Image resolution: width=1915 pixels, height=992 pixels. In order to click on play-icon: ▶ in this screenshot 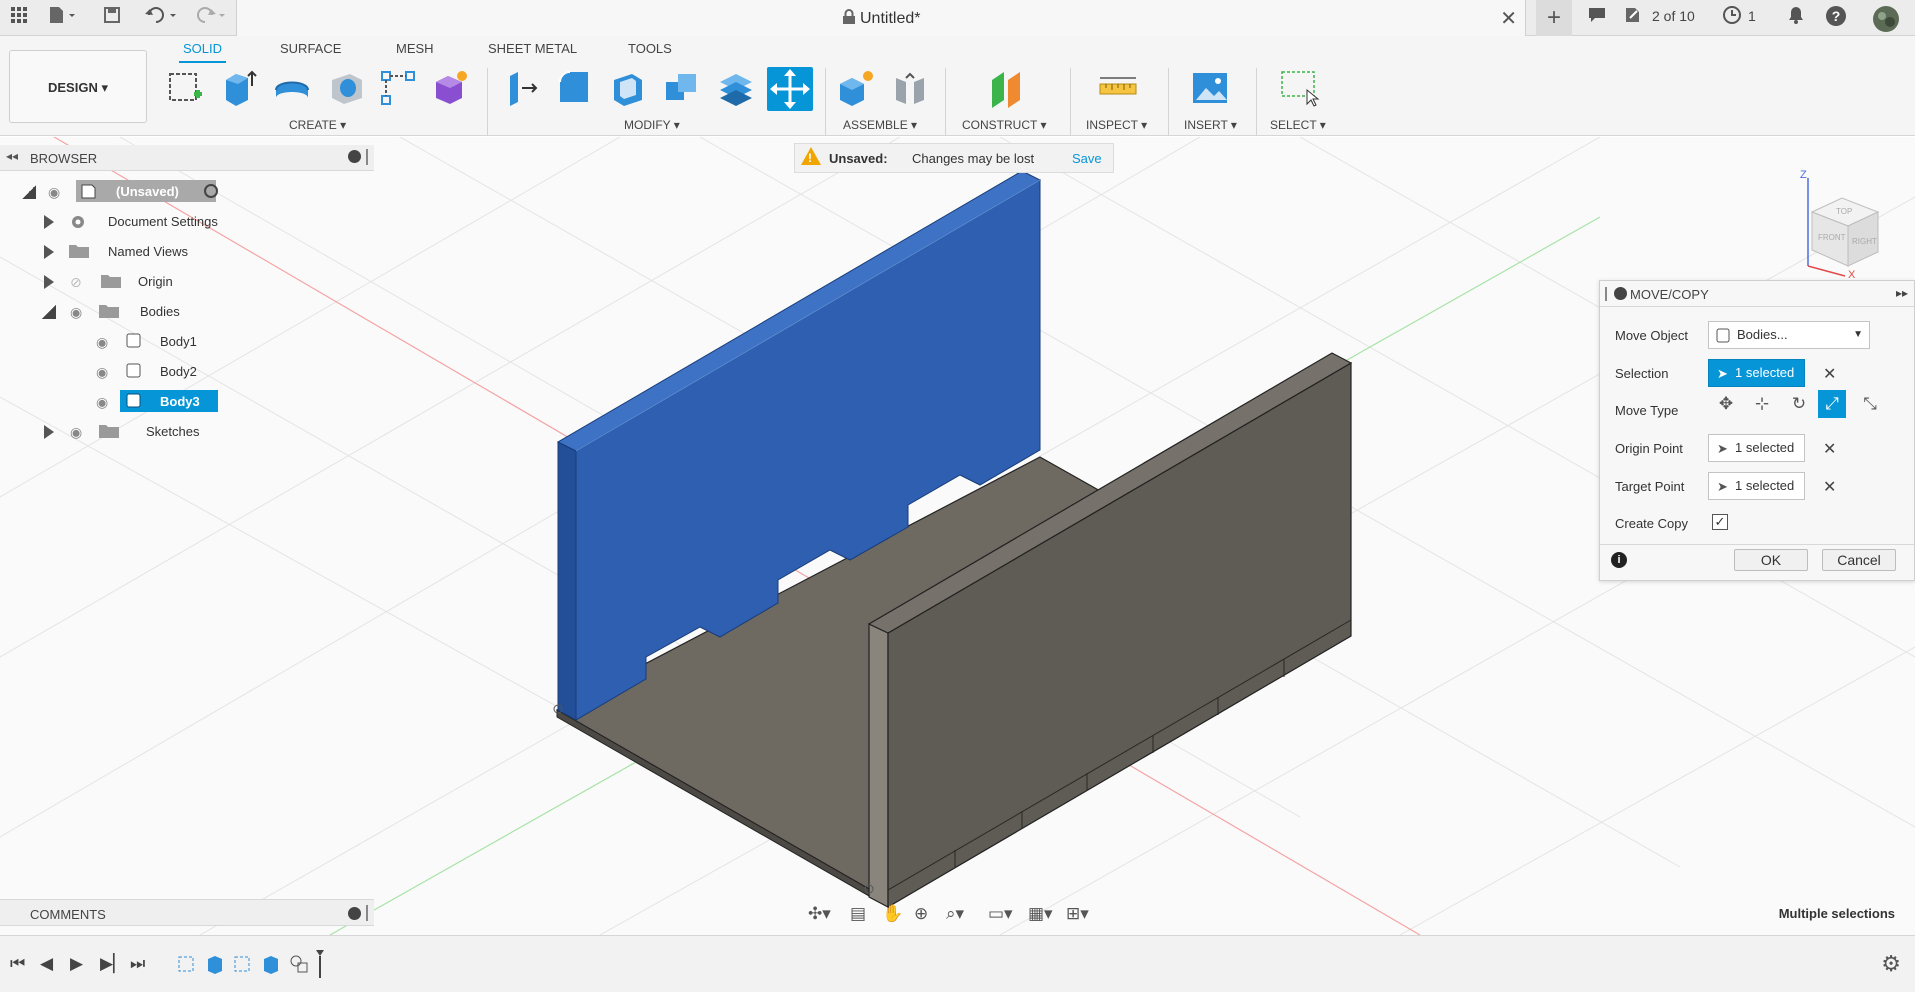, I will do `click(76, 964)`.